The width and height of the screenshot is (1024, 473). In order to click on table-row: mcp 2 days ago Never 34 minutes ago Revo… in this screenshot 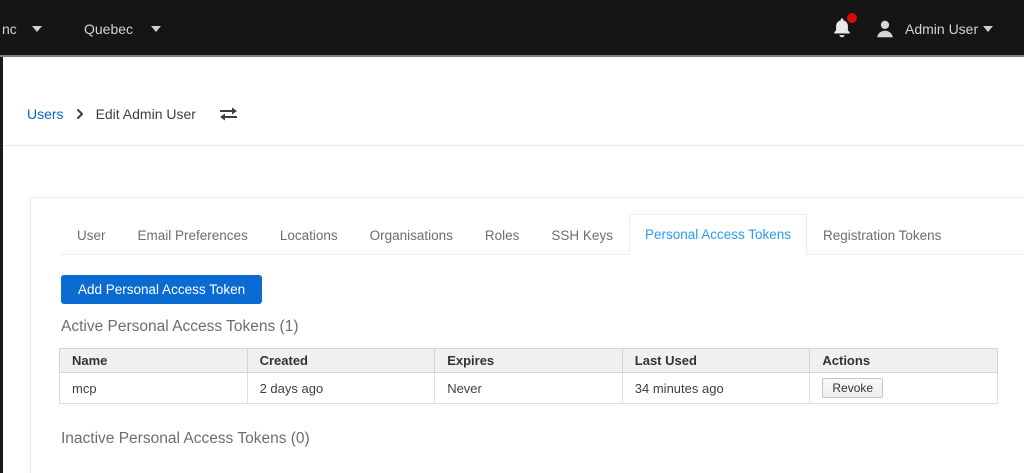, I will do `click(528, 388)`.